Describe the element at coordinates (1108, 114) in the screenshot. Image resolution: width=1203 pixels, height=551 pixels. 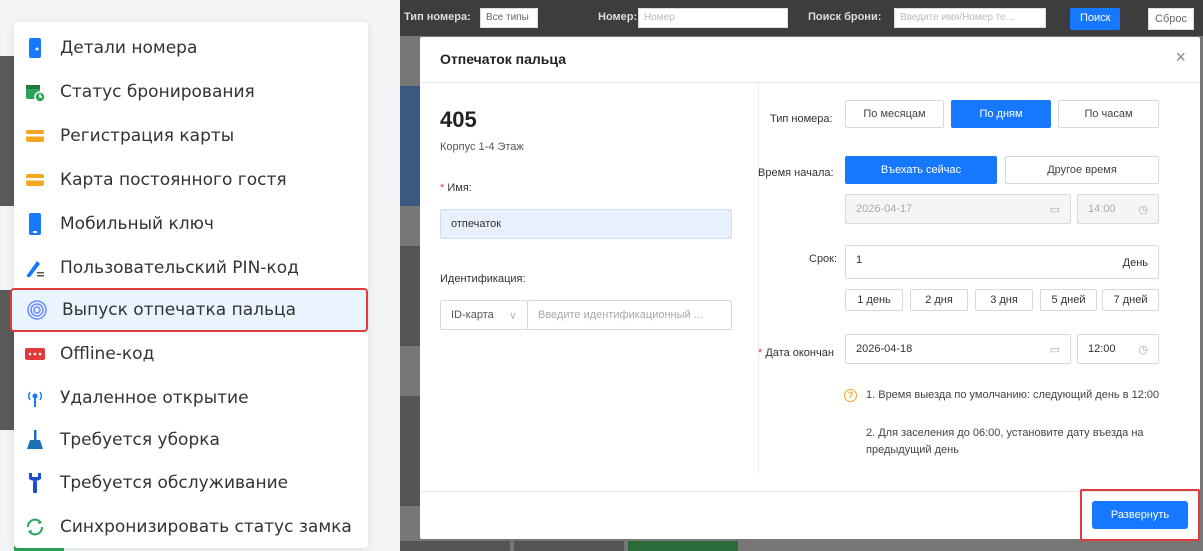
I see `room-type-hourly: По часам` at that location.